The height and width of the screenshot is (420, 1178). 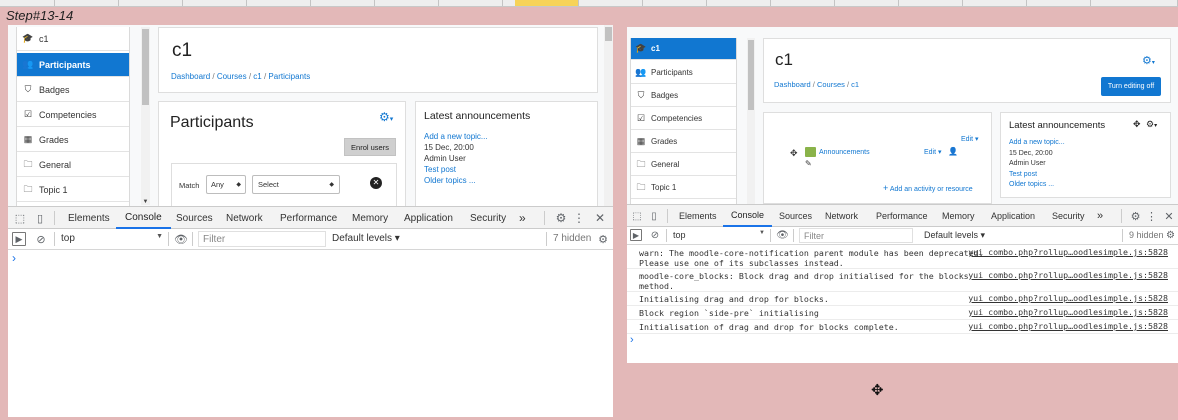 What do you see at coordinates (928, 188) in the screenshot?
I see `add-activity-link: + Add an activity or resource` at bounding box center [928, 188].